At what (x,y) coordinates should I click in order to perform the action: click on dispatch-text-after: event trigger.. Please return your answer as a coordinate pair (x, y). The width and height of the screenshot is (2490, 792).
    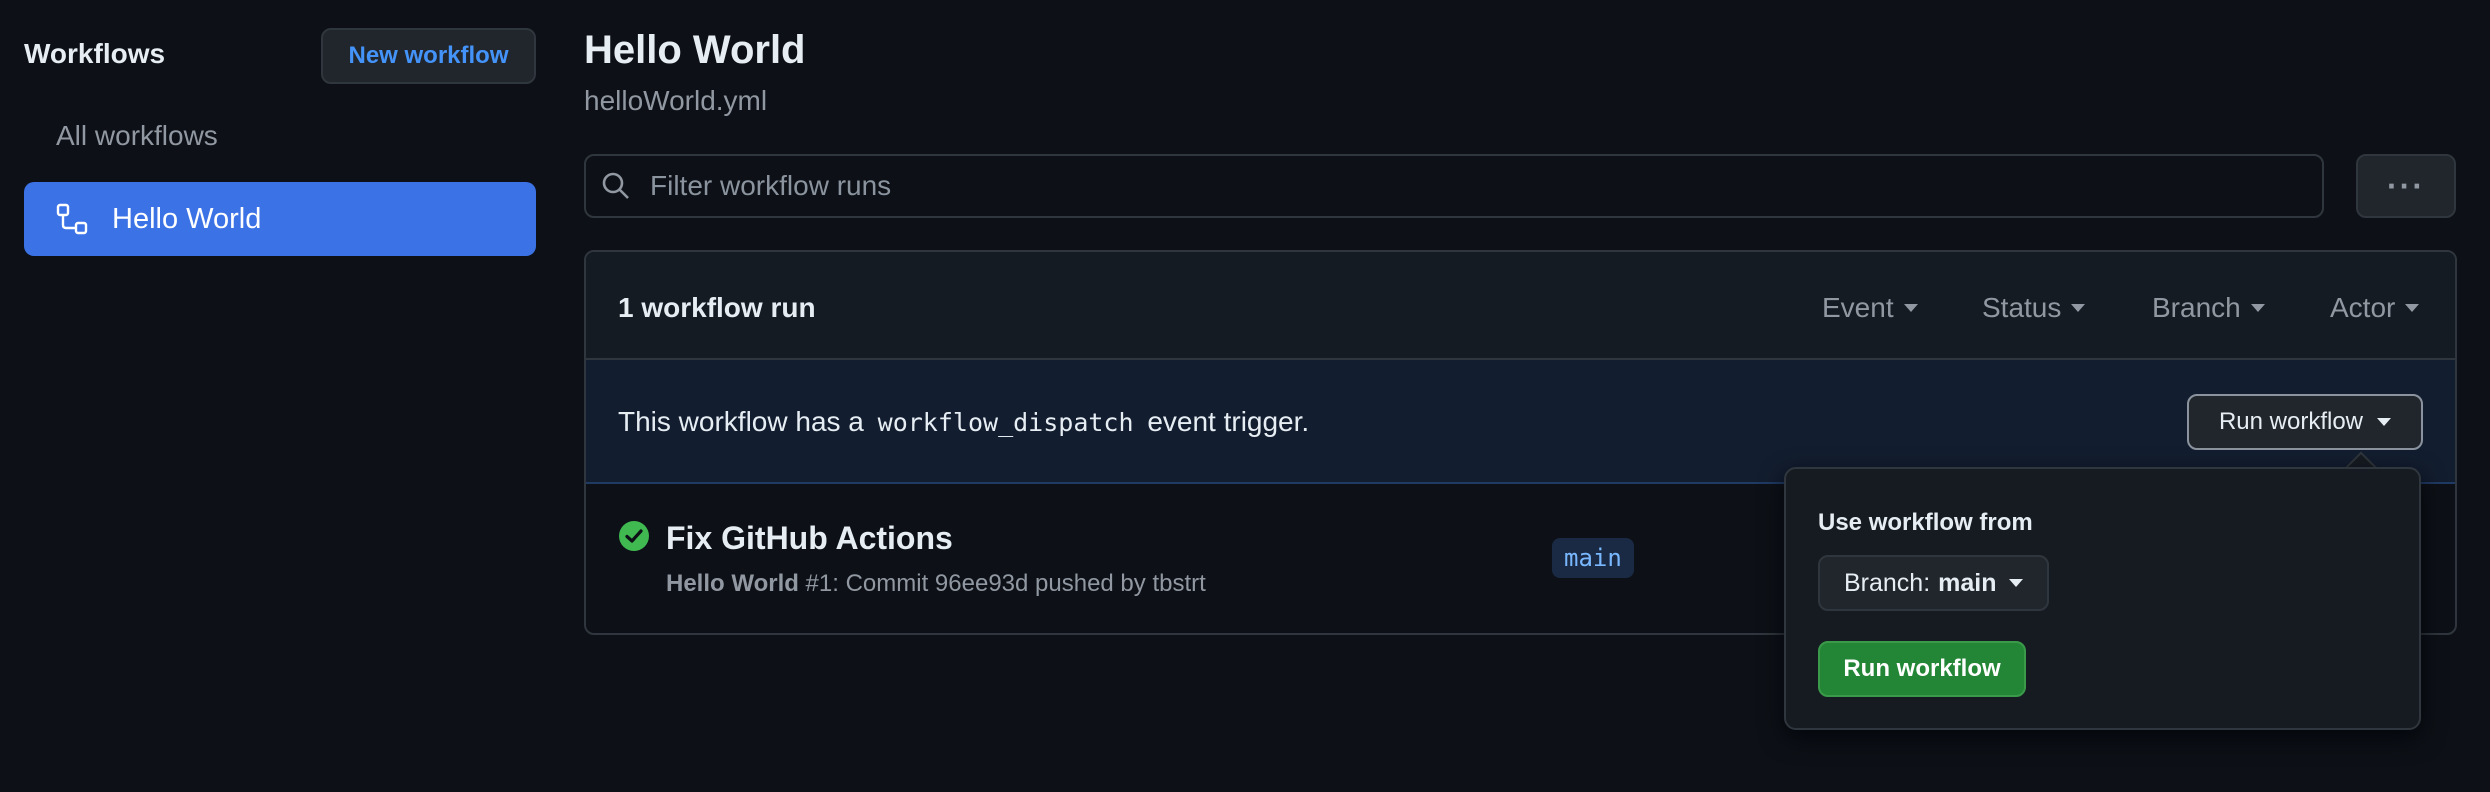
    Looking at the image, I should click on (1228, 421).